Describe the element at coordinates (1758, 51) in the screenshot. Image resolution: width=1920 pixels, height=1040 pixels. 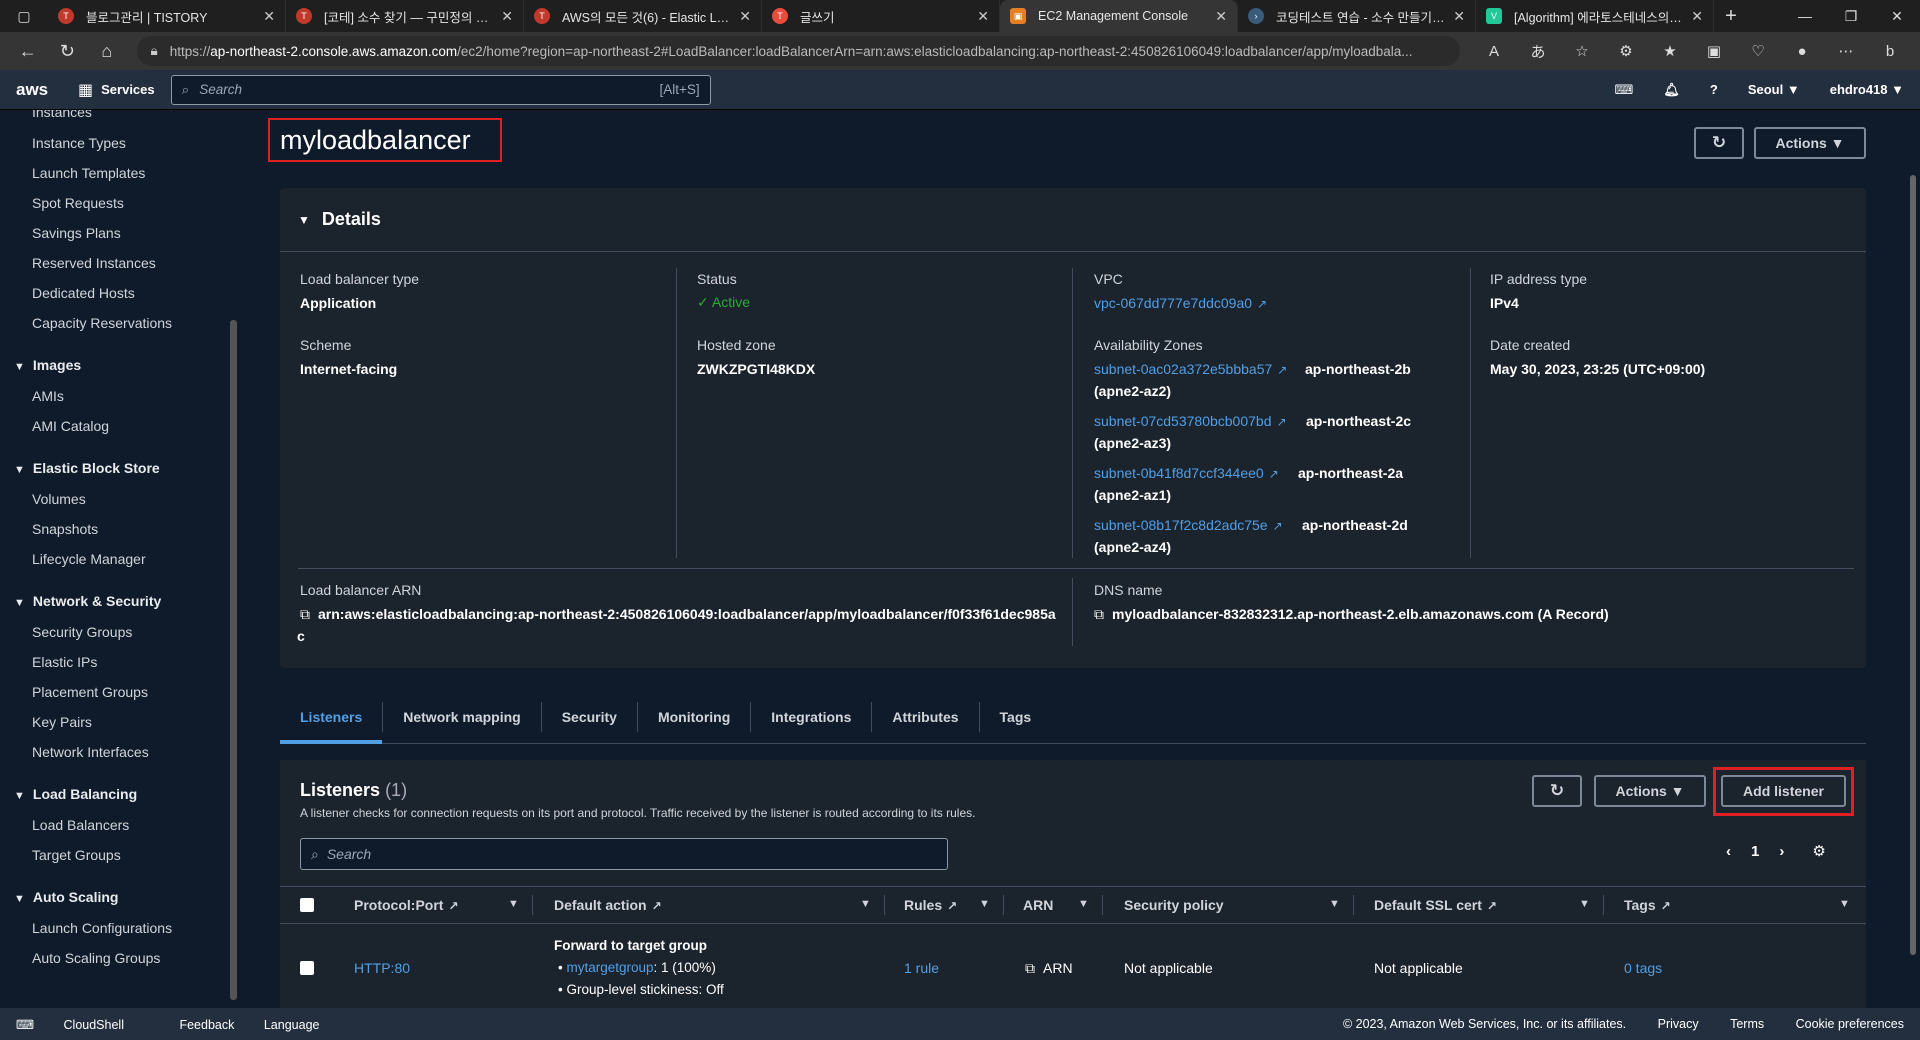
I see `health-icon: ♡` at that location.